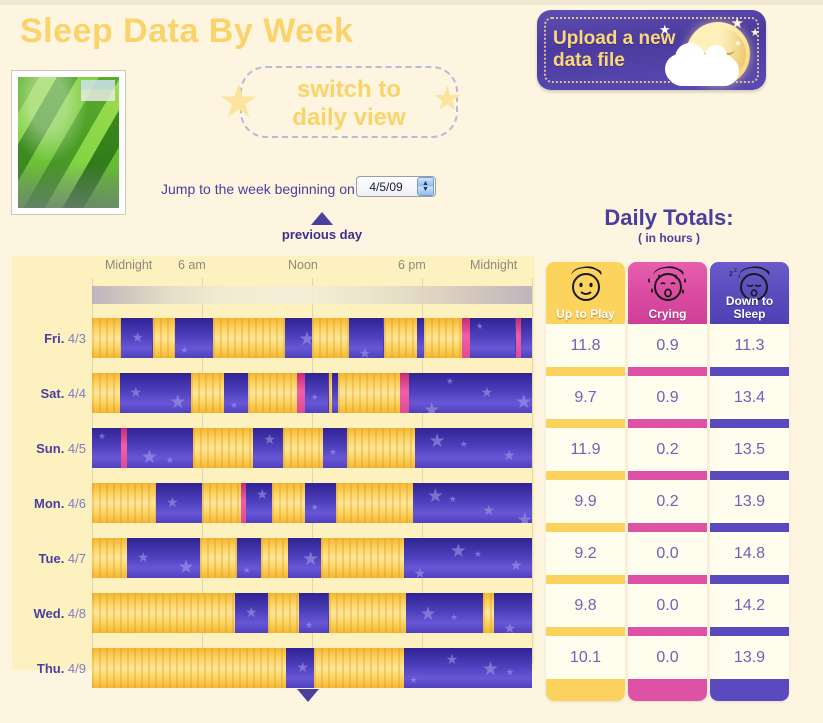  I want to click on timeline-segment-sleep: ★ ★ ★, so click(473, 448).